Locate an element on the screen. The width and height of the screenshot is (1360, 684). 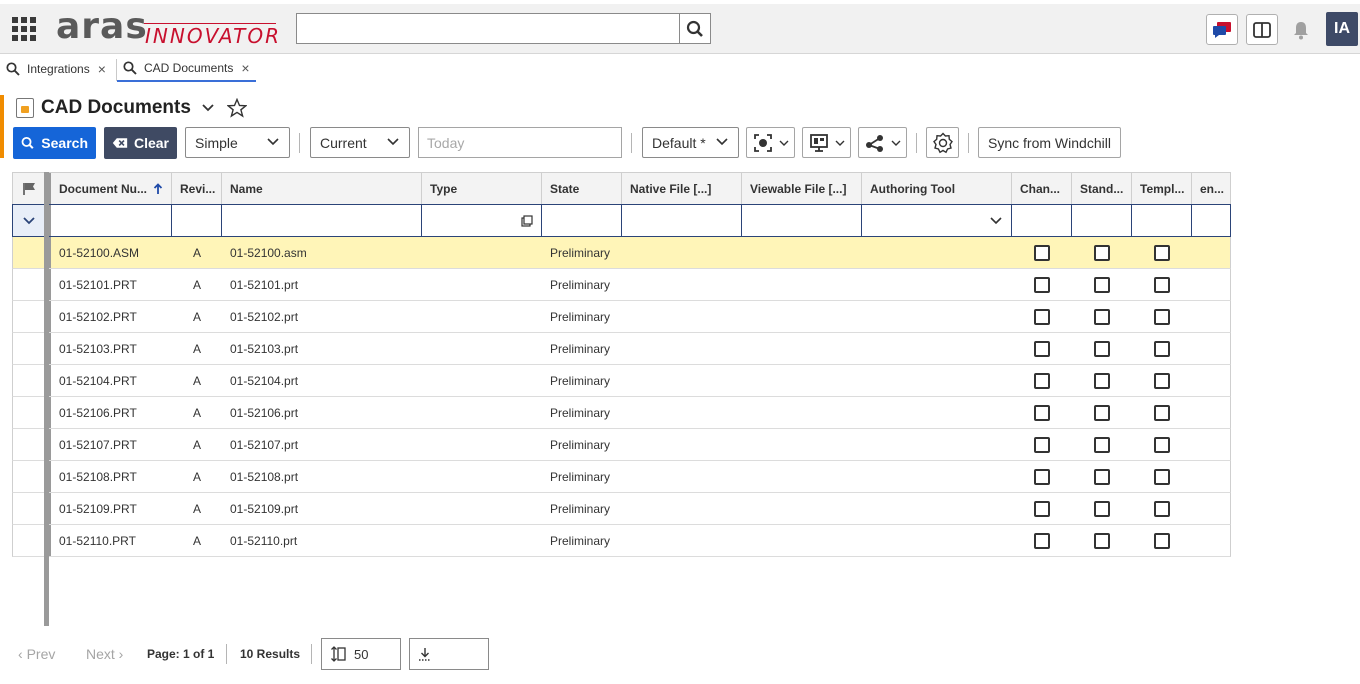
view-select: Default * is located at coordinates (690, 142).